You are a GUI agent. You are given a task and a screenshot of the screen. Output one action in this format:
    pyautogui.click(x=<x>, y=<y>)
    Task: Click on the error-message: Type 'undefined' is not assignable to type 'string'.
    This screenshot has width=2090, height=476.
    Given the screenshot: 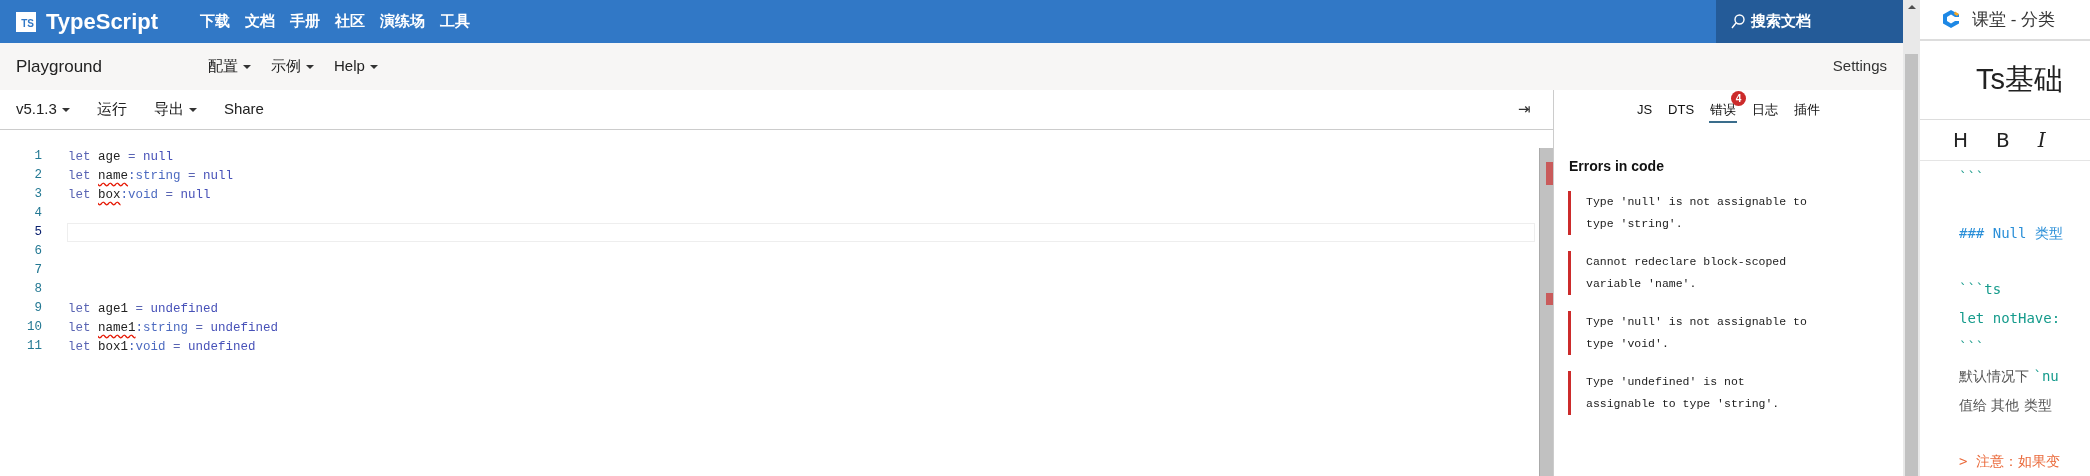 What is the action you would take?
    pyautogui.click(x=1693, y=393)
    